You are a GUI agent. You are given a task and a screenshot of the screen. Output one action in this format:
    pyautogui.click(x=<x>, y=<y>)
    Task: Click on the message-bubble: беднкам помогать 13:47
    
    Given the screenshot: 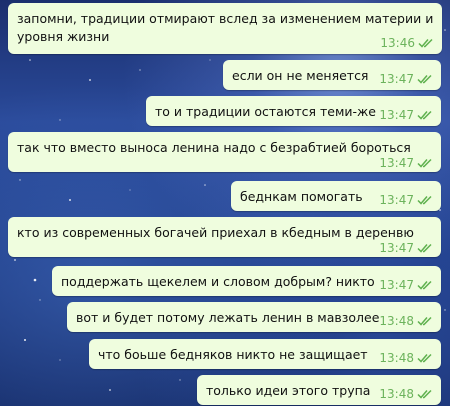 What is the action you would take?
    pyautogui.click(x=336, y=196)
    